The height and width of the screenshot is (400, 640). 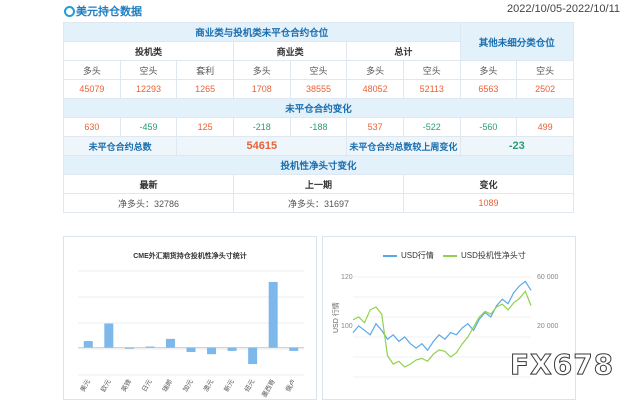 What do you see at coordinates (167, 385) in the screenshot?
I see `bar-category-label: 瑞郎` at bounding box center [167, 385].